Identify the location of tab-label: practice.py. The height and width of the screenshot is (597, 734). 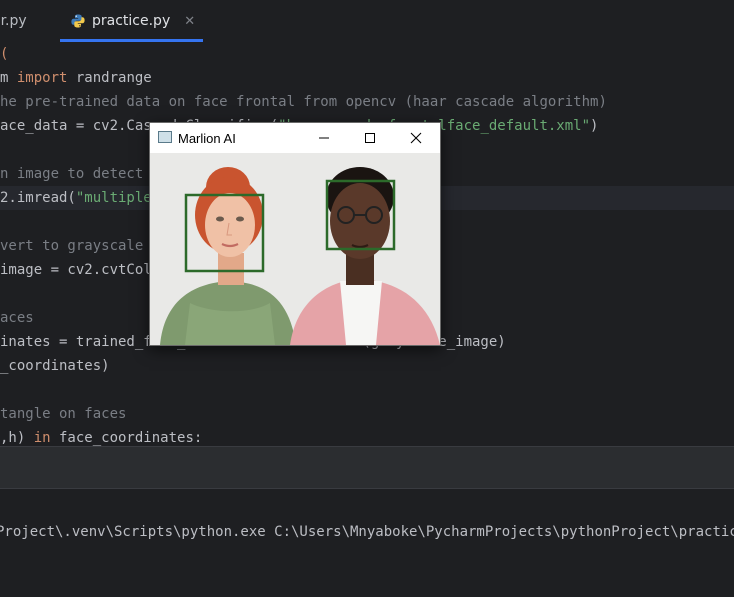
(131, 21).